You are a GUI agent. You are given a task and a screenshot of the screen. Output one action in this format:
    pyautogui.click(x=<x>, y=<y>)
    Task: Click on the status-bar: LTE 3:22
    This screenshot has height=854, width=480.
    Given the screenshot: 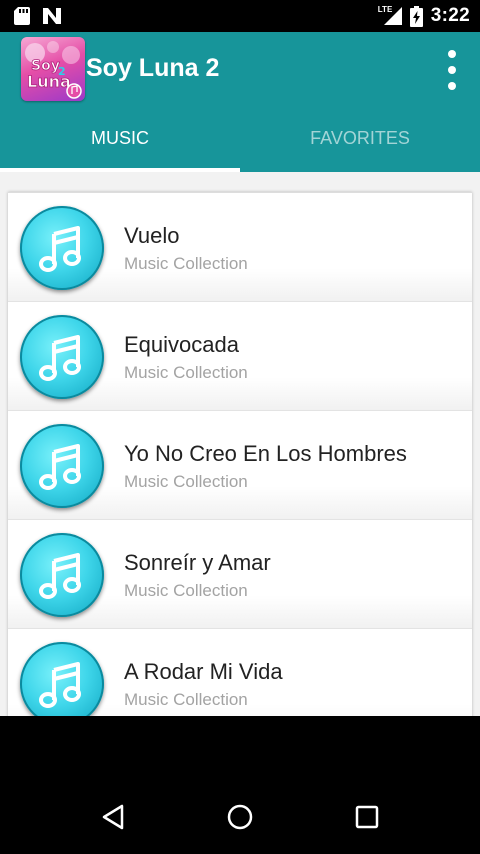 What is the action you would take?
    pyautogui.click(x=240, y=16)
    